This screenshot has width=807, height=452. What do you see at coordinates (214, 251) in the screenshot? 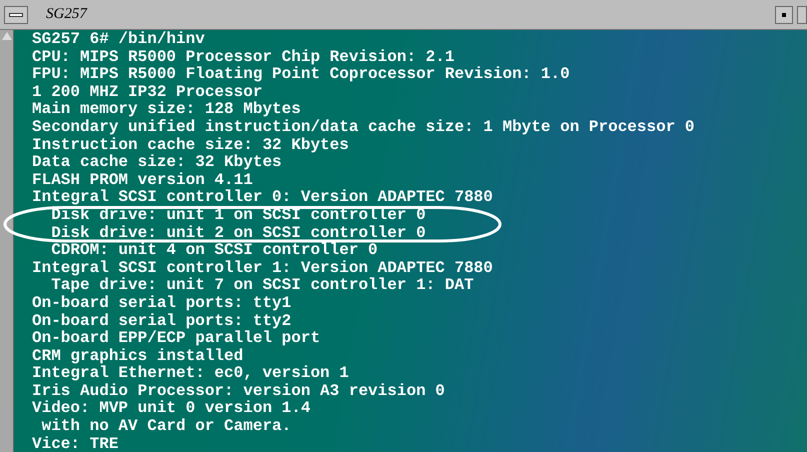
I see `terminal-line: CDROM: unit 4 on SCSI controller 0` at bounding box center [214, 251].